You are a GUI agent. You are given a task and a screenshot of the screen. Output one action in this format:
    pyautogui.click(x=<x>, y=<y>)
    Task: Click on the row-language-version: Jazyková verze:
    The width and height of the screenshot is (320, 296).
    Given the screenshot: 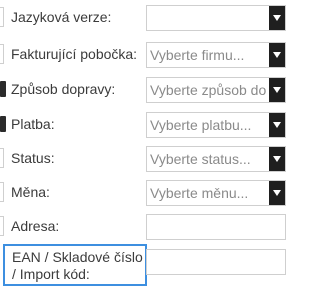 What is the action you would take?
    pyautogui.click(x=145, y=17)
    